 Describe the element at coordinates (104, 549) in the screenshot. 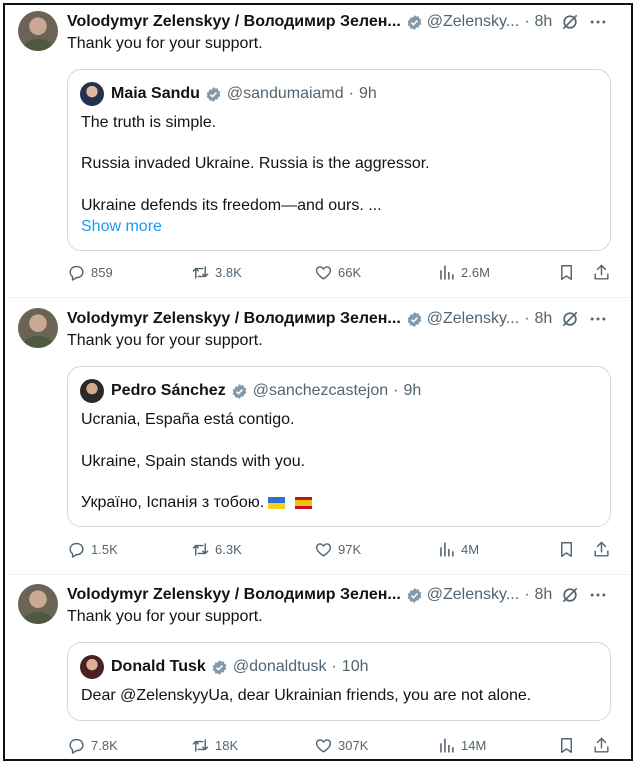

I see `reply-count: 1.5K` at that location.